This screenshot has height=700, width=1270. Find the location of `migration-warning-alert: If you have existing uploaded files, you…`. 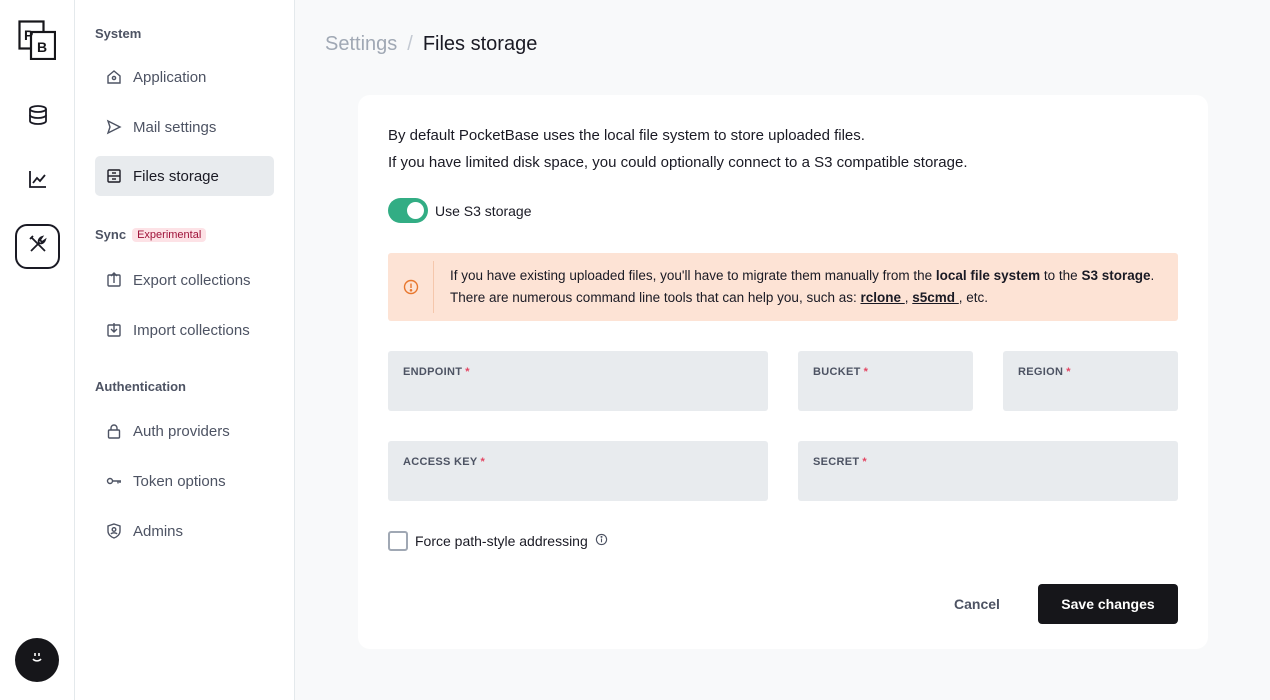

migration-warning-alert: If you have existing uploaded files, you… is located at coordinates (783, 287).